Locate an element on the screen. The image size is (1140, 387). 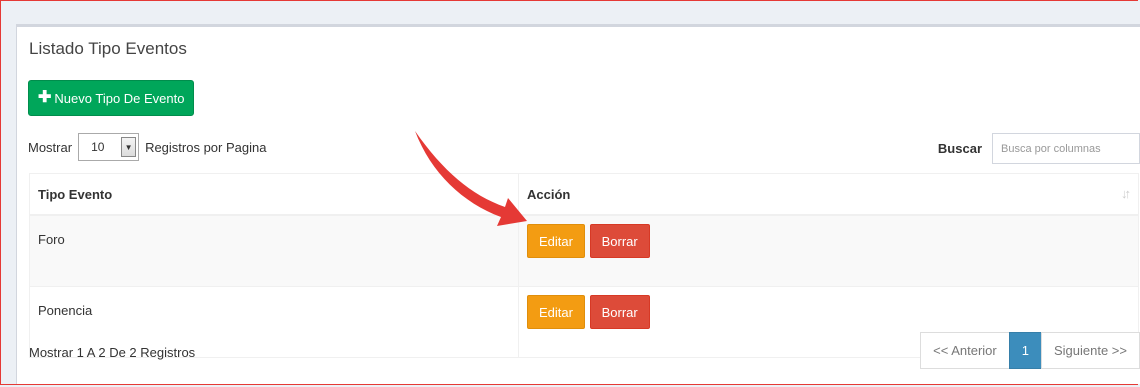
page-1-button: 1 is located at coordinates (1025, 350).